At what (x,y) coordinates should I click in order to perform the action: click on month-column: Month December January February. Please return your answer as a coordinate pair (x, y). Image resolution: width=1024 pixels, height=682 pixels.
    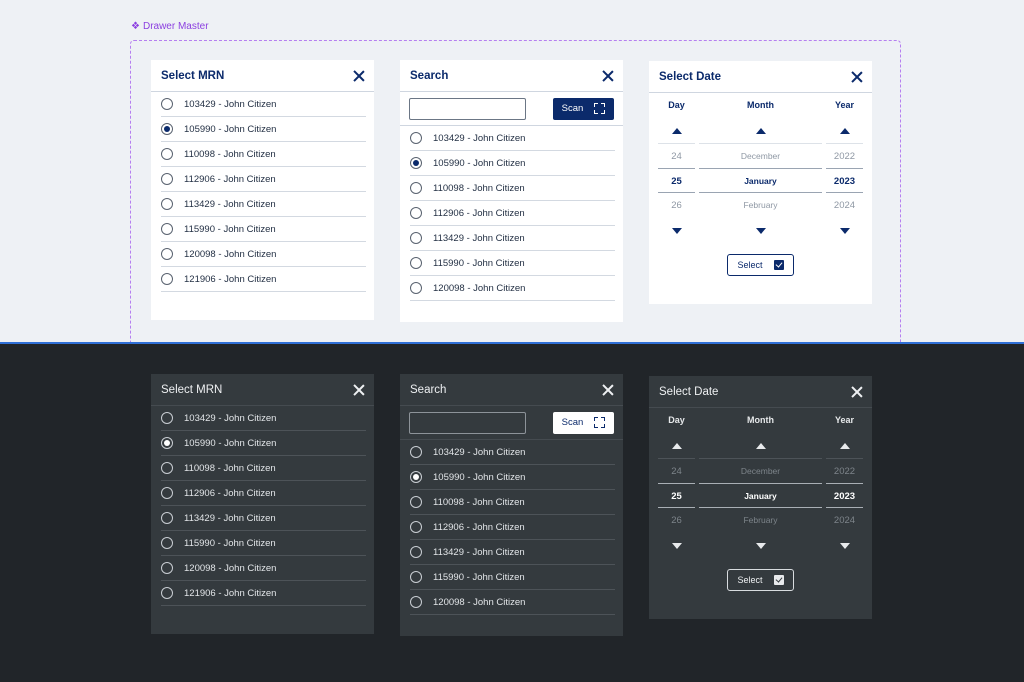
    Looking at the image, I should click on (760, 168).